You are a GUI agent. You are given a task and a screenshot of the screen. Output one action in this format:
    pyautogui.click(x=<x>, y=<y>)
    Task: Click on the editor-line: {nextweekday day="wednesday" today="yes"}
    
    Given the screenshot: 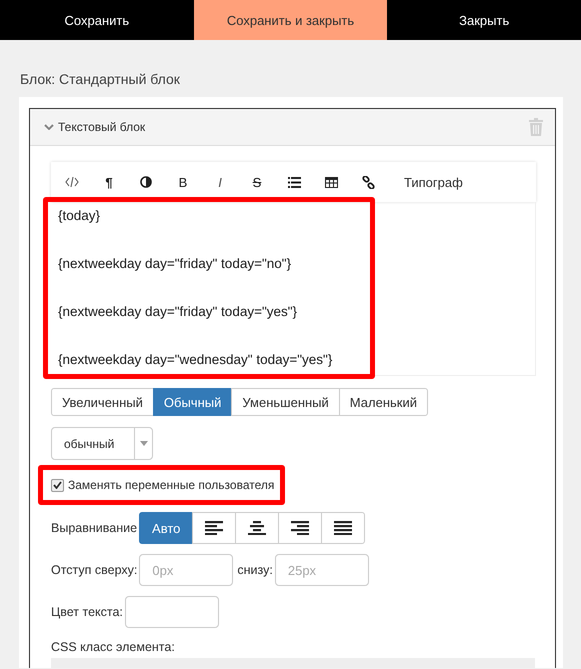 What is the action you would take?
    pyautogui.click(x=196, y=360)
    